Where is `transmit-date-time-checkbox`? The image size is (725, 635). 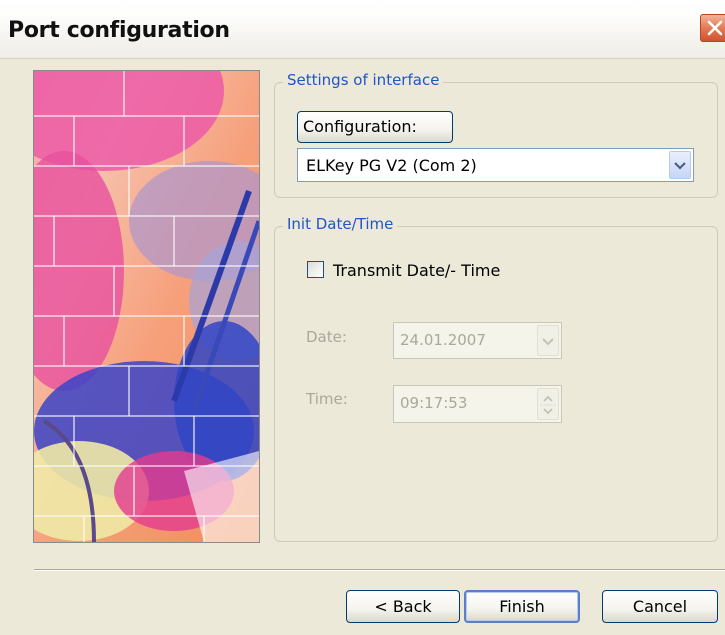
transmit-date-time-checkbox is located at coordinates (315, 269).